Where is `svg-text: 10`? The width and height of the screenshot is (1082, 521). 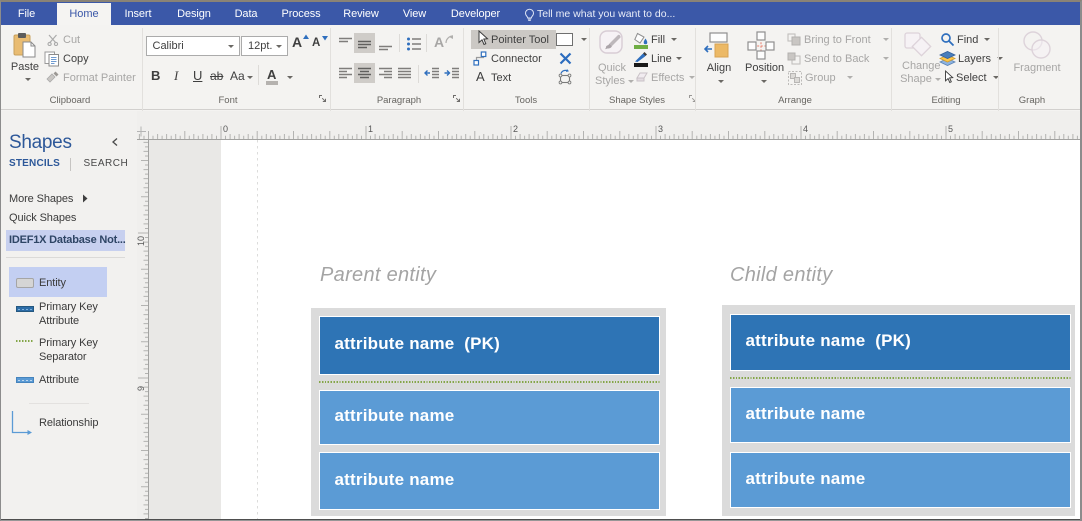 svg-text: 10 is located at coordinates (141, 241).